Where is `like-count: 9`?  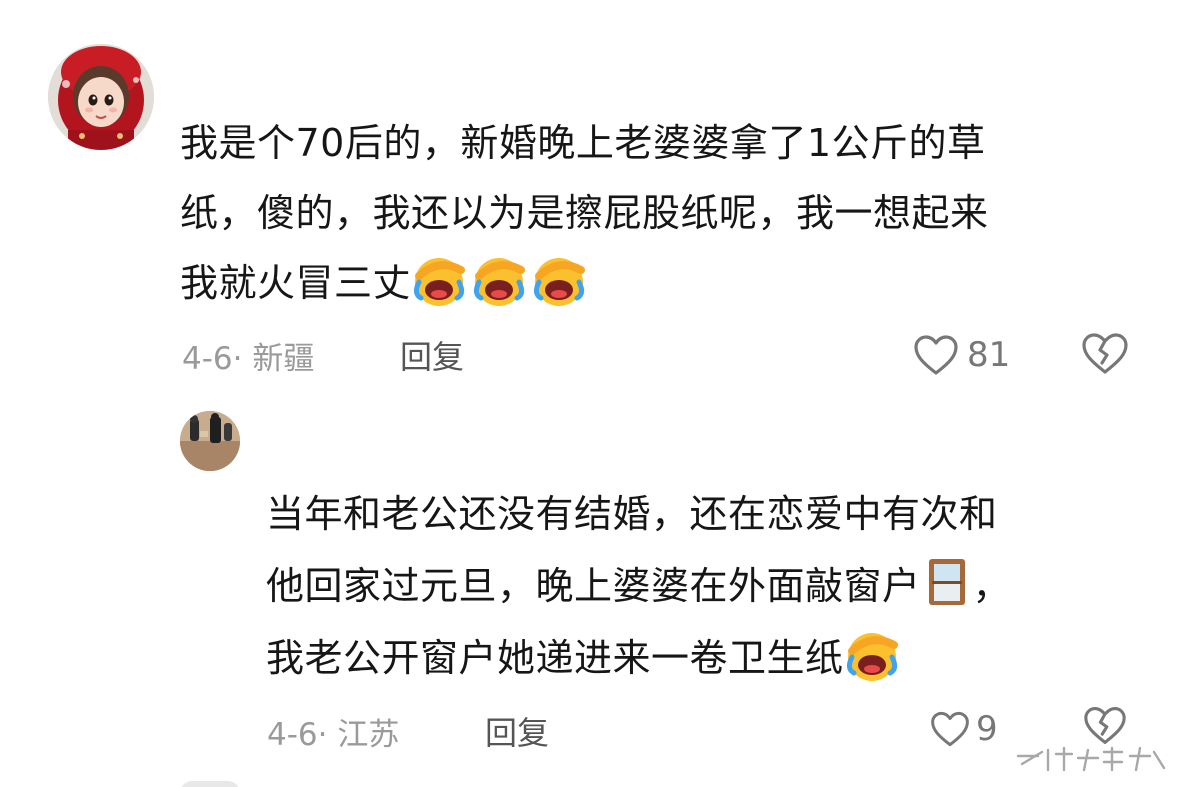 like-count: 9 is located at coordinates (987, 729).